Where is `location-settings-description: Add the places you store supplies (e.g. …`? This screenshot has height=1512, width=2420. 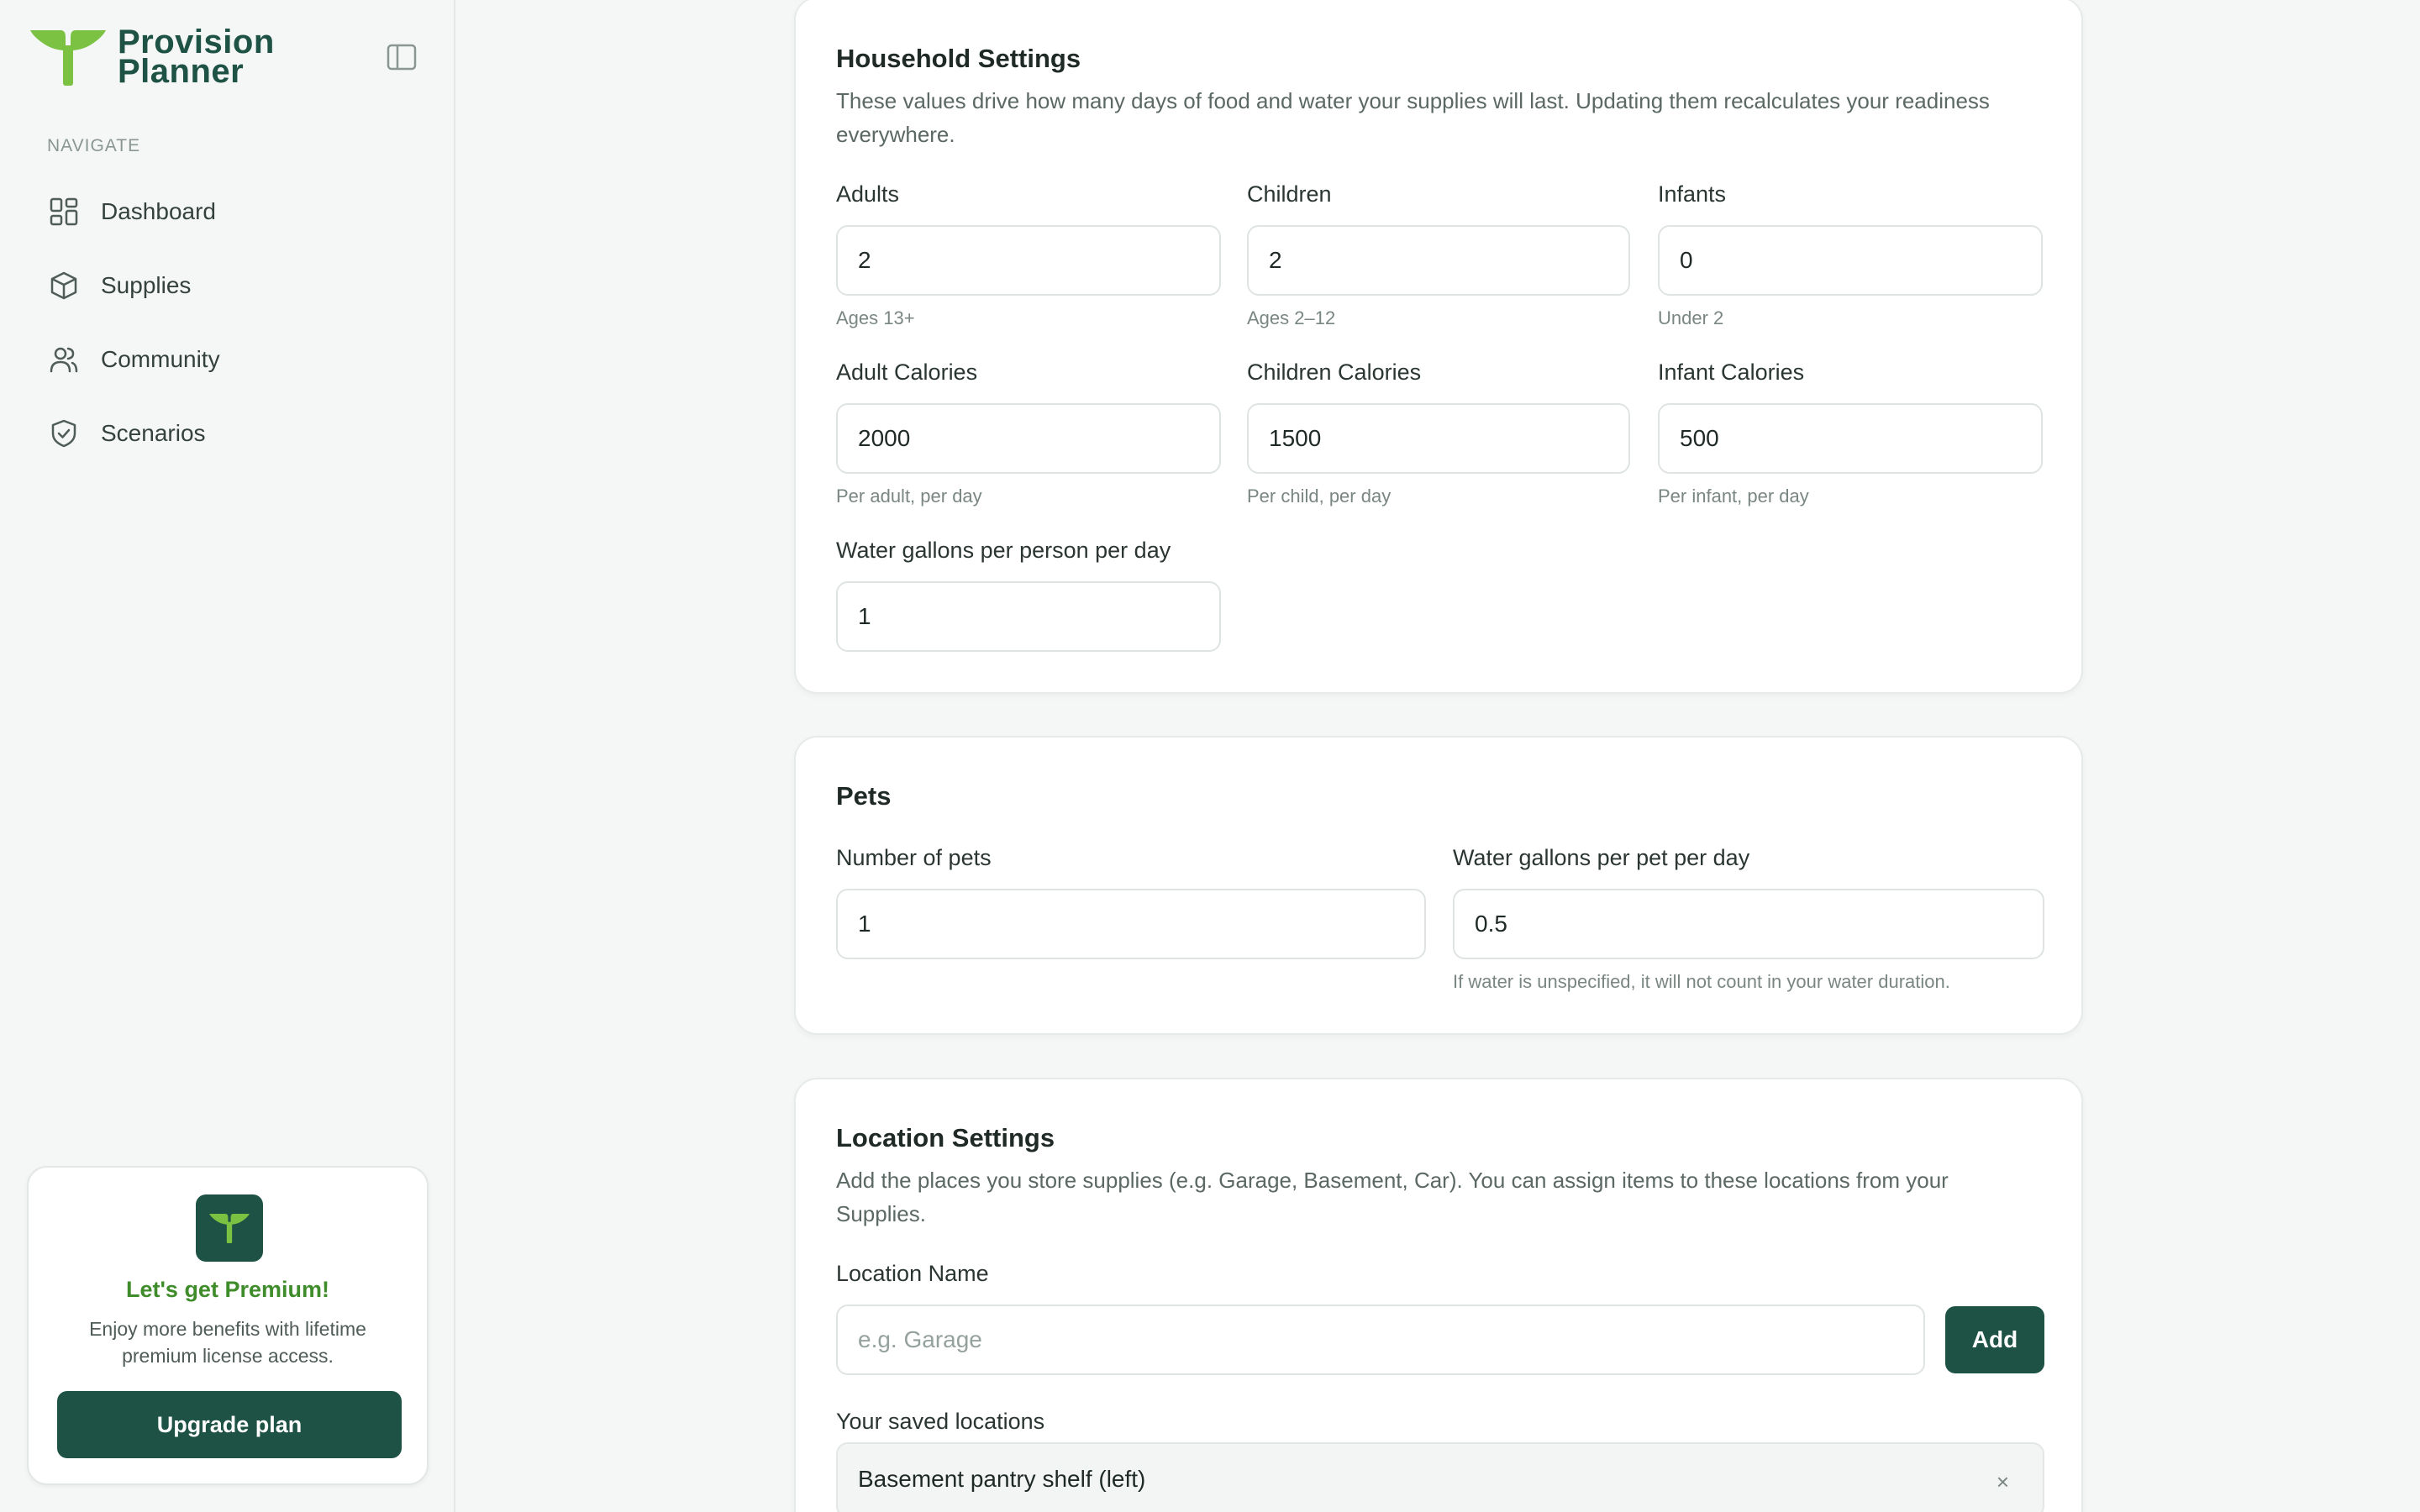 location-settings-description: Add the places you store supplies (e.g. … is located at coordinates (1392, 1197).